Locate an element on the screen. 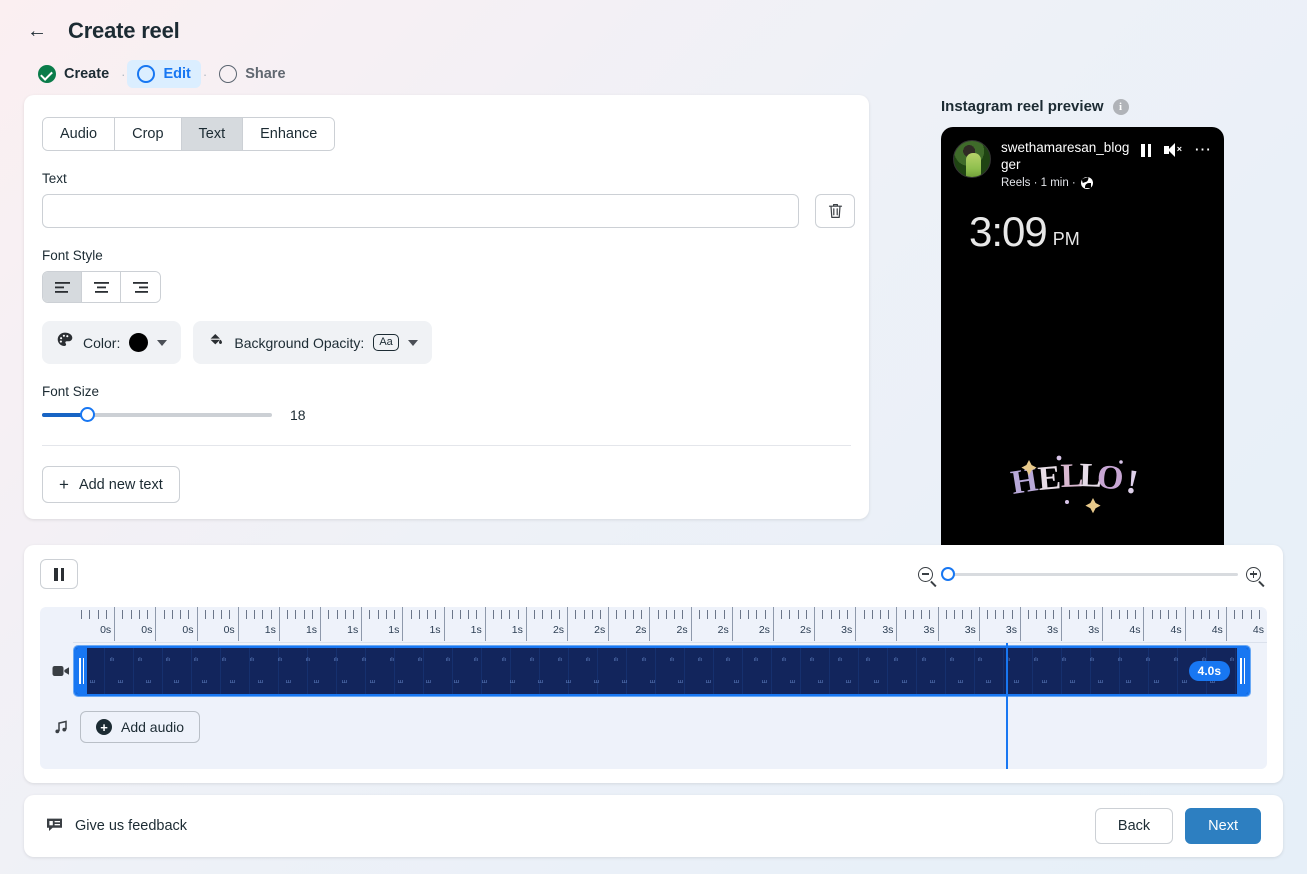  add-new-text-button: + Add new text is located at coordinates (111, 484).